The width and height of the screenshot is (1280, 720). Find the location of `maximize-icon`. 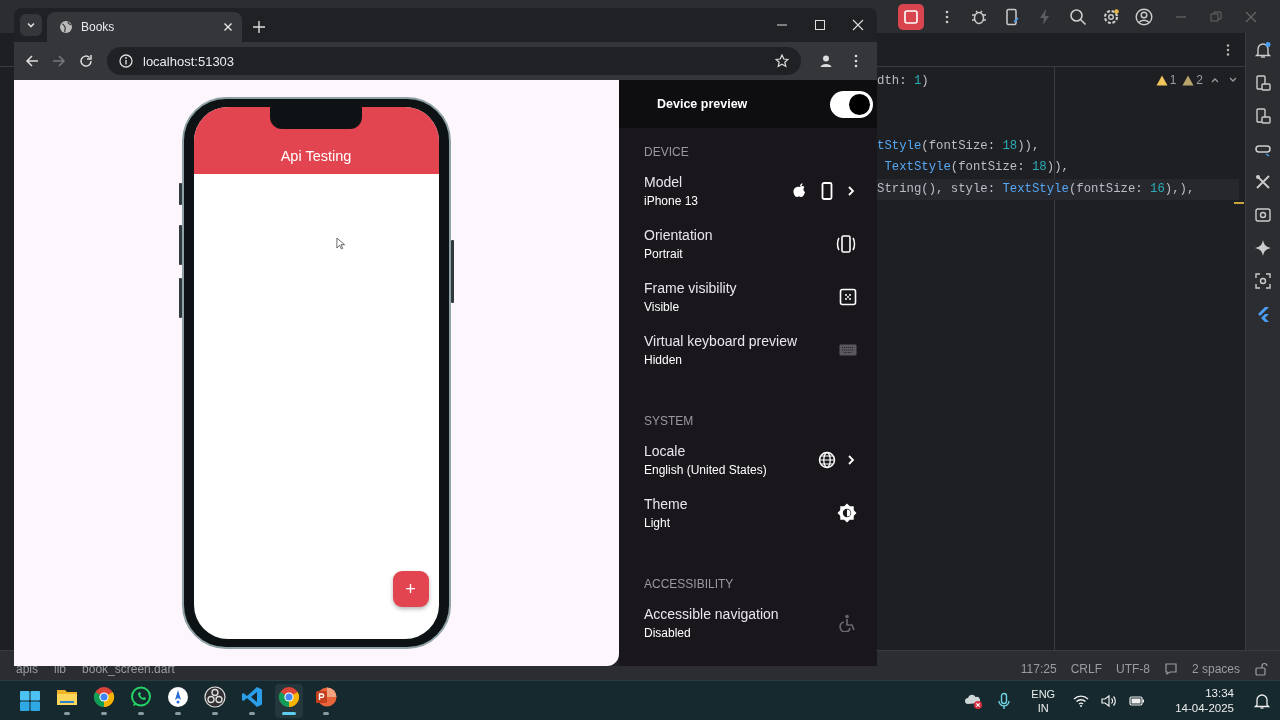

maximize-icon is located at coordinates (820, 25).